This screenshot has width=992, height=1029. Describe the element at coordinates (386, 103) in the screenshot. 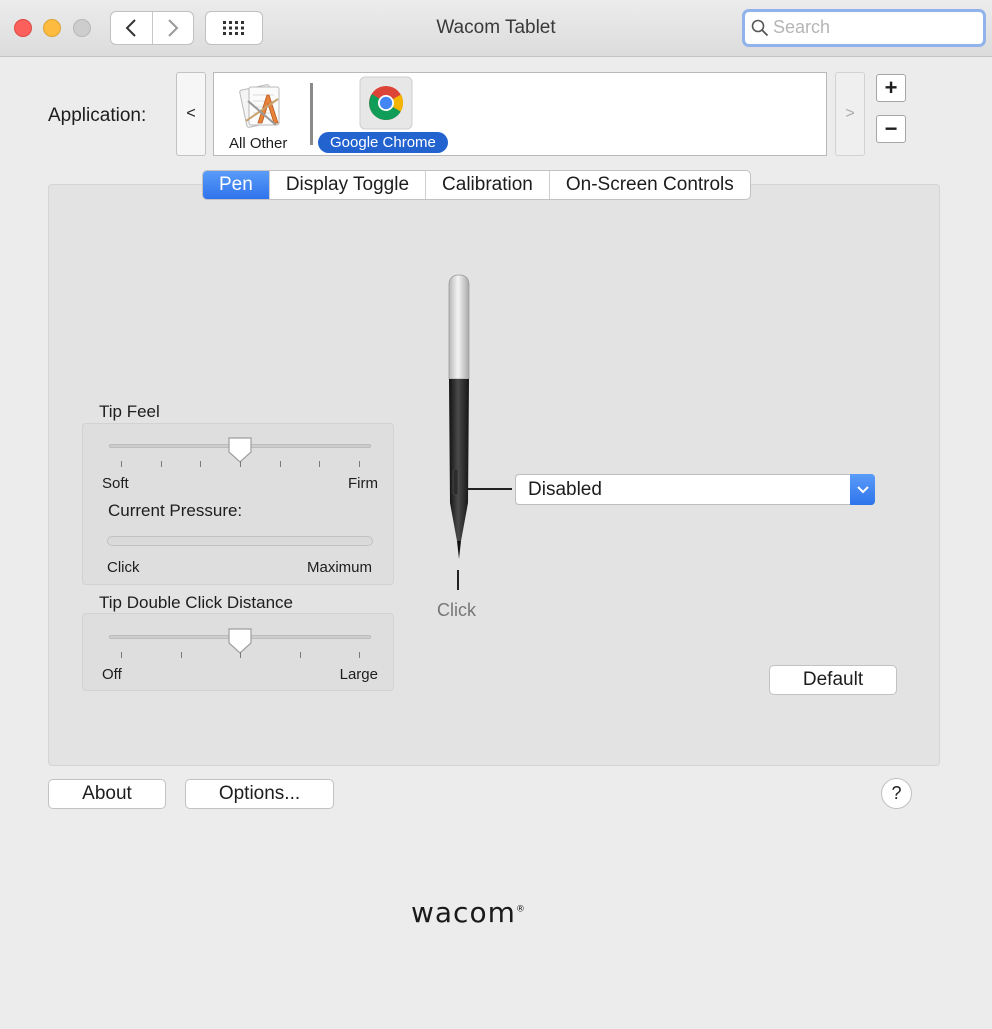

I see `chrome-icon` at that location.